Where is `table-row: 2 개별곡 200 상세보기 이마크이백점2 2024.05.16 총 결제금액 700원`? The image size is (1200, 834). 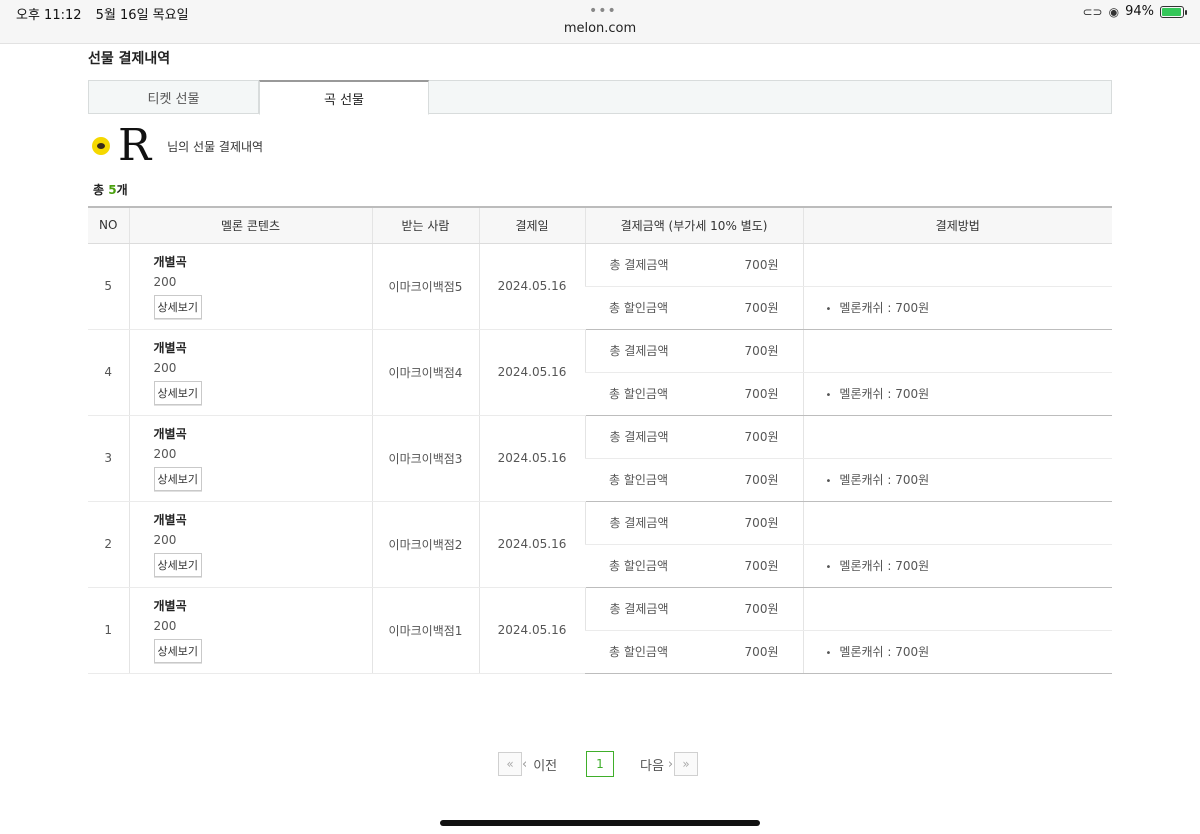
table-row: 2 개별곡 200 상세보기 이마크이백점2 2024.05.16 총 결제금액 700원 is located at coordinates (600, 544).